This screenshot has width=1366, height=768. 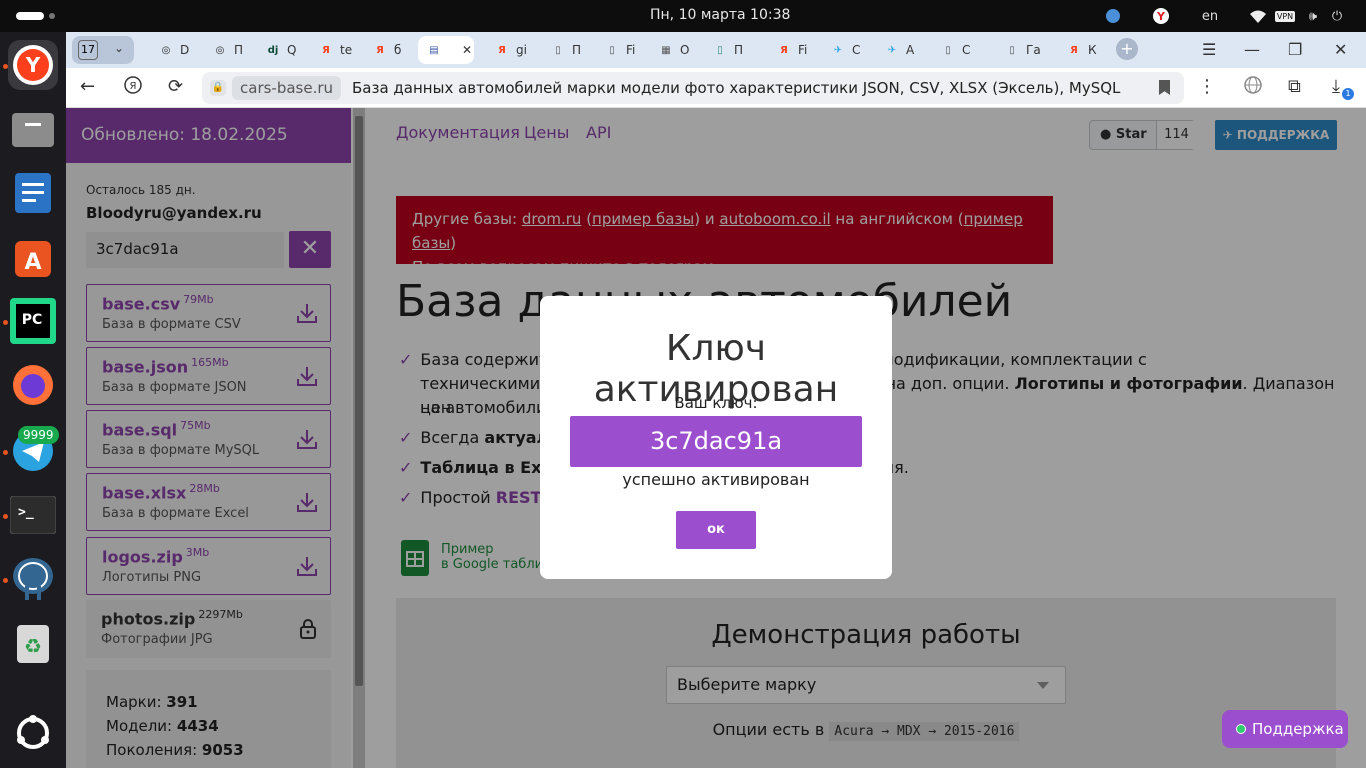 I want to click on workspace-indicator, so click(x=30, y=16).